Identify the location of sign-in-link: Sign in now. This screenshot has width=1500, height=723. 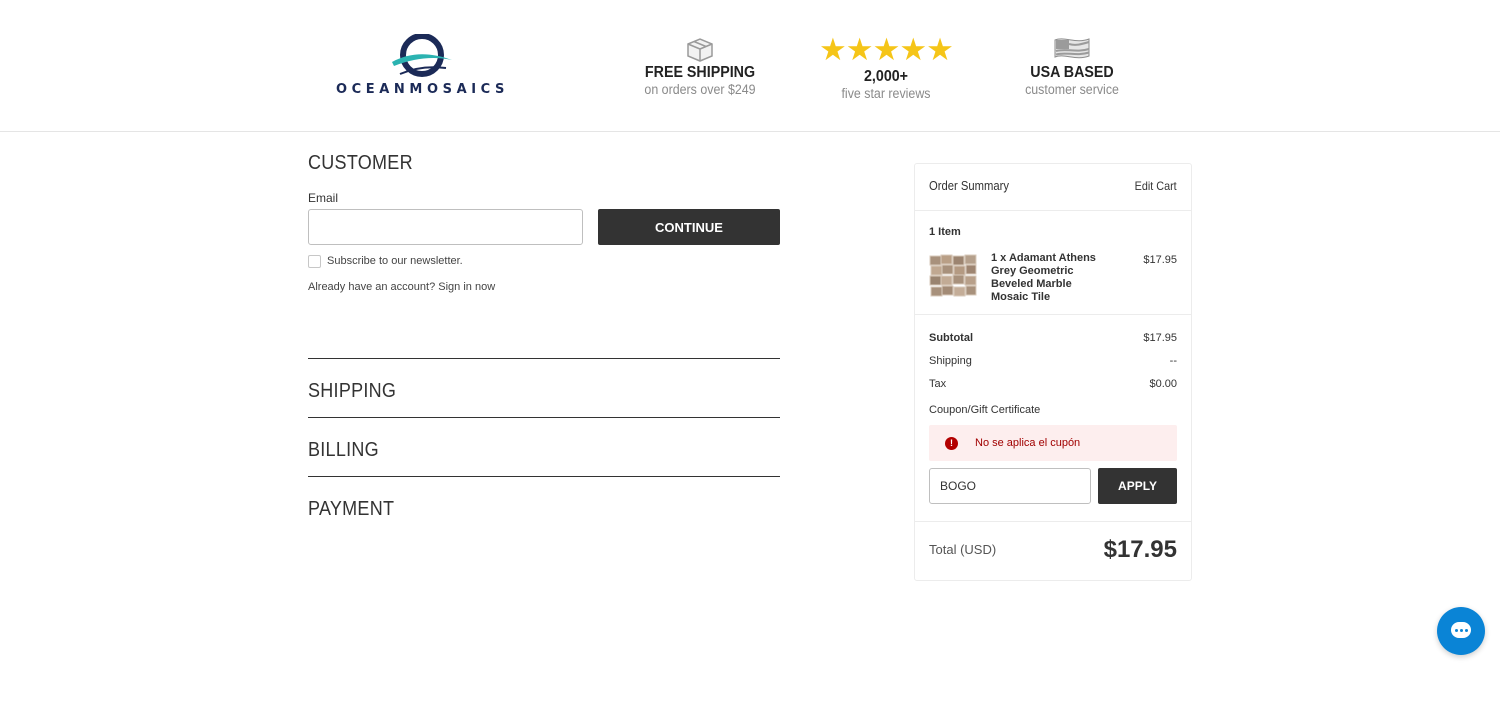
(466, 287).